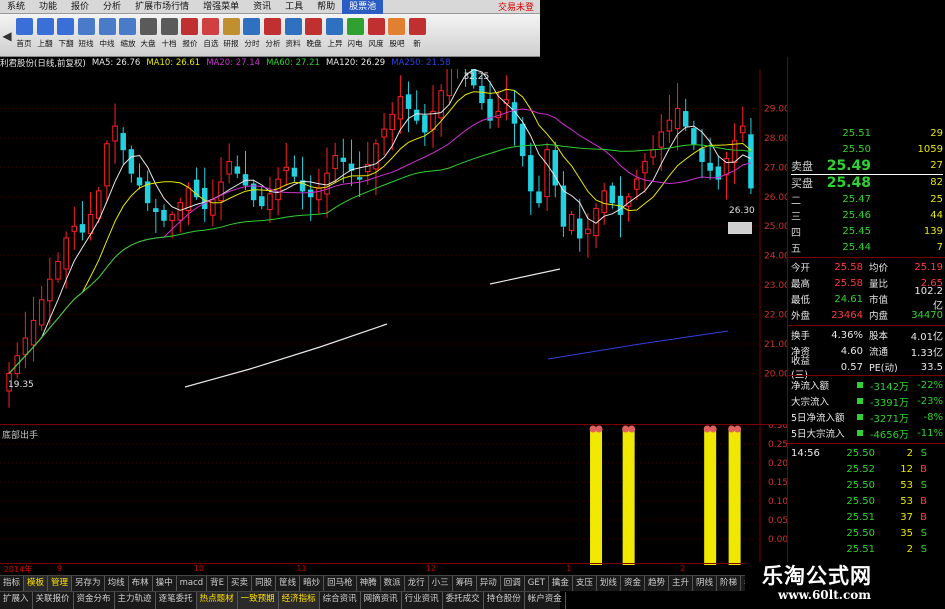 The image size is (945, 609). Describe the element at coordinates (53, 600) in the screenshot. I see `info-tab-1: 关联报价` at that location.